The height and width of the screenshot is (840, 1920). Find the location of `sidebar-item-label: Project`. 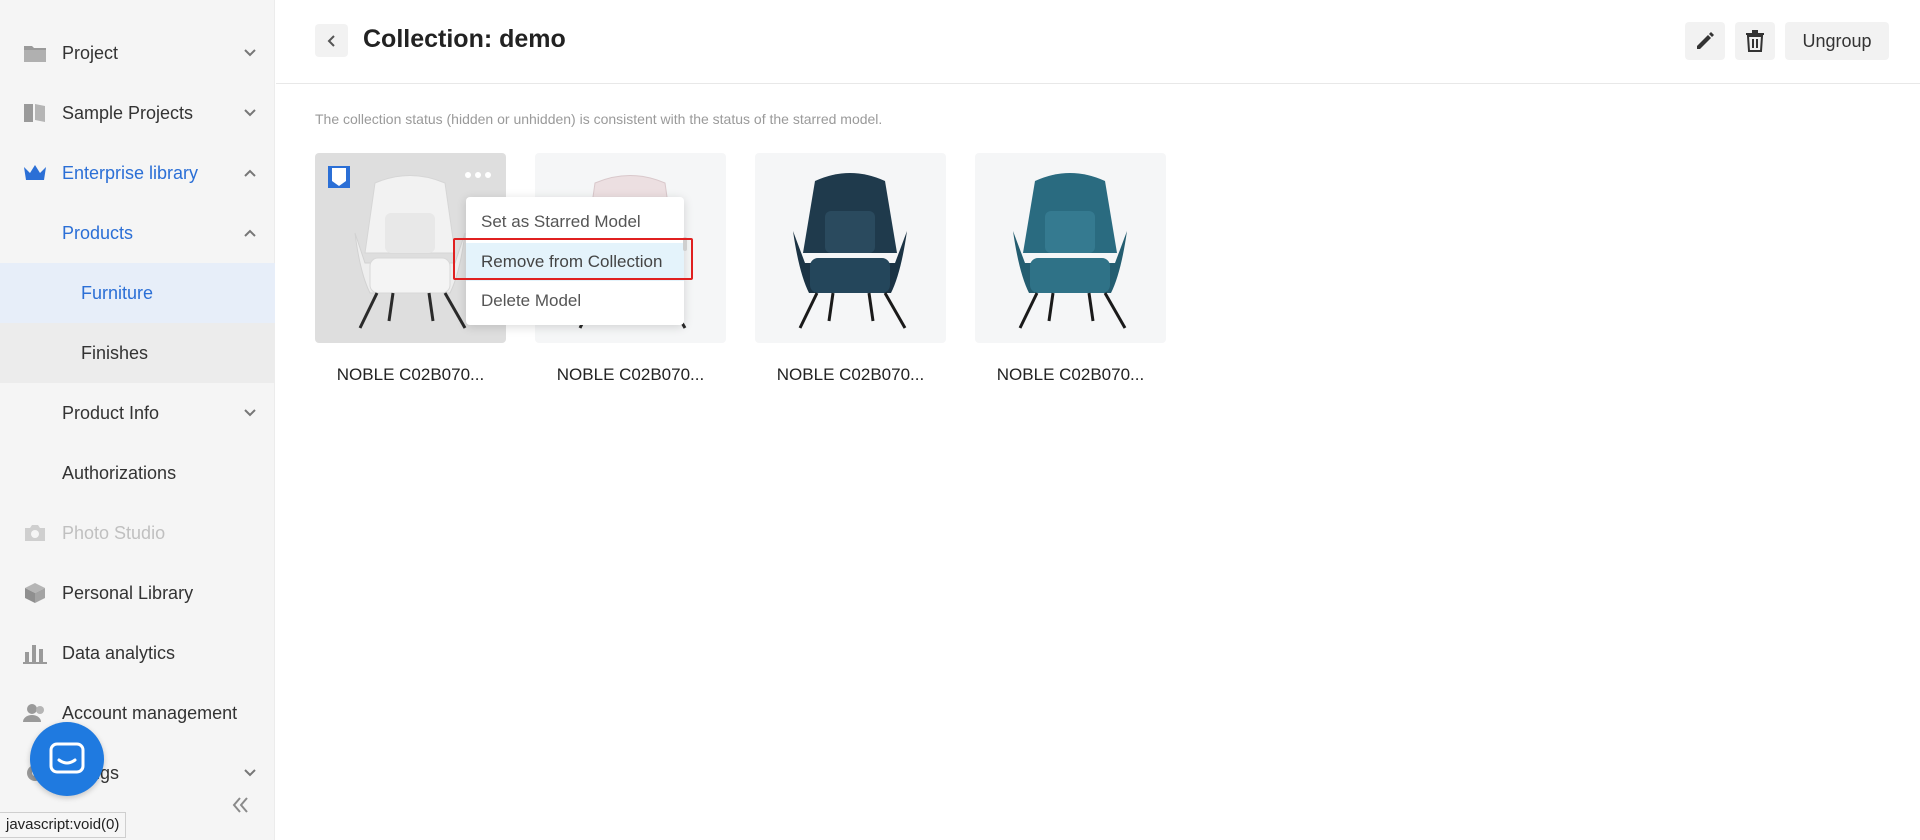

sidebar-item-label: Project is located at coordinates (90, 52).